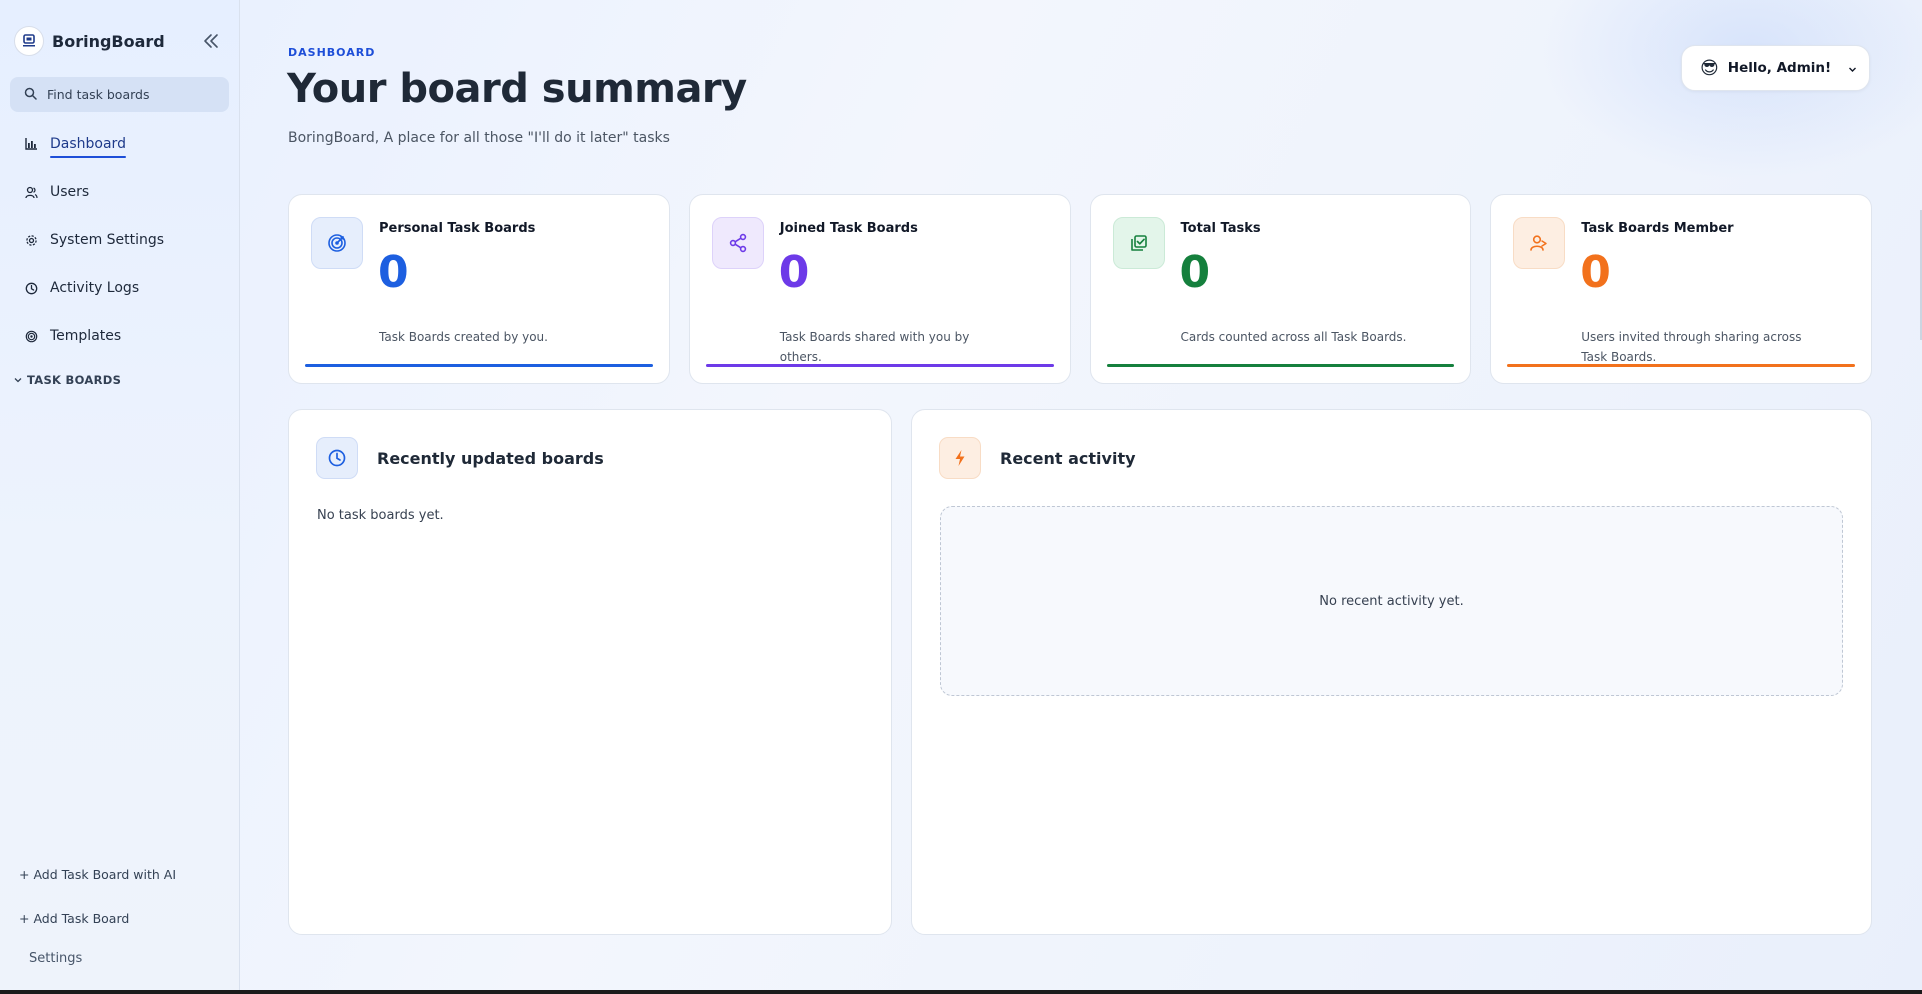 The image size is (1922, 994). What do you see at coordinates (1709, 68) in the screenshot?
I see `user-avatar-emoji: 😎` at bounding box center [1709, 68].